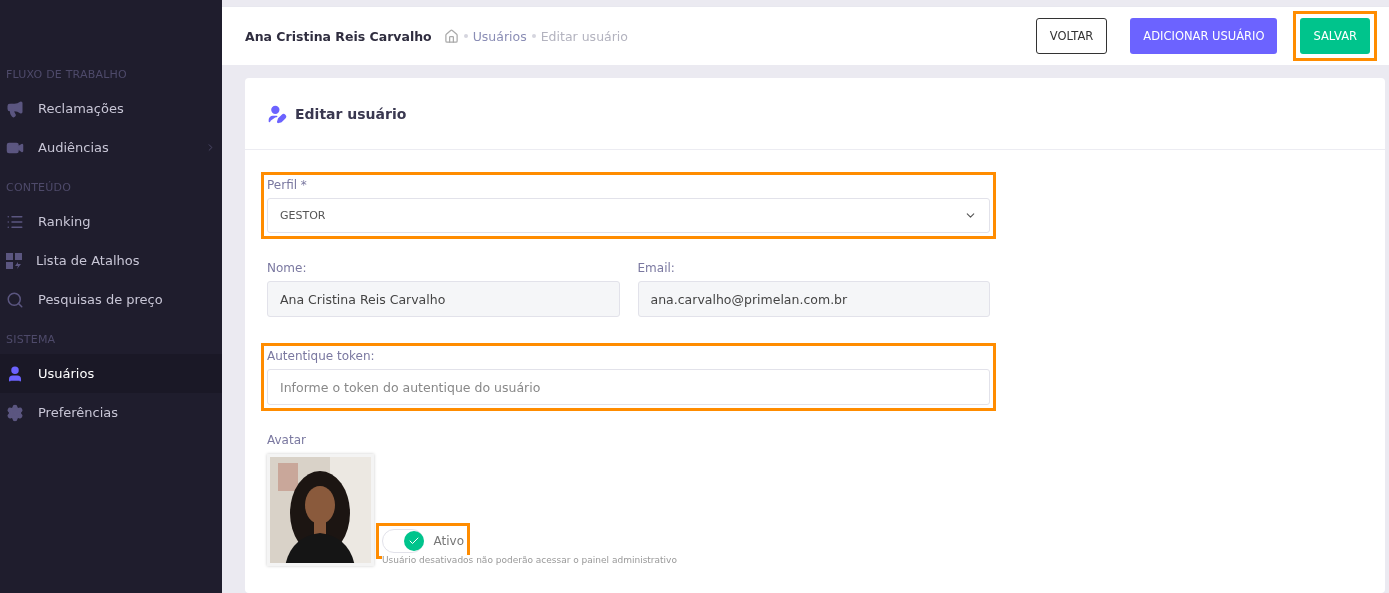  Describe the element at coordinates (111, 412) in the screenshot. I see `sidebar-item: Preferências` at that location.